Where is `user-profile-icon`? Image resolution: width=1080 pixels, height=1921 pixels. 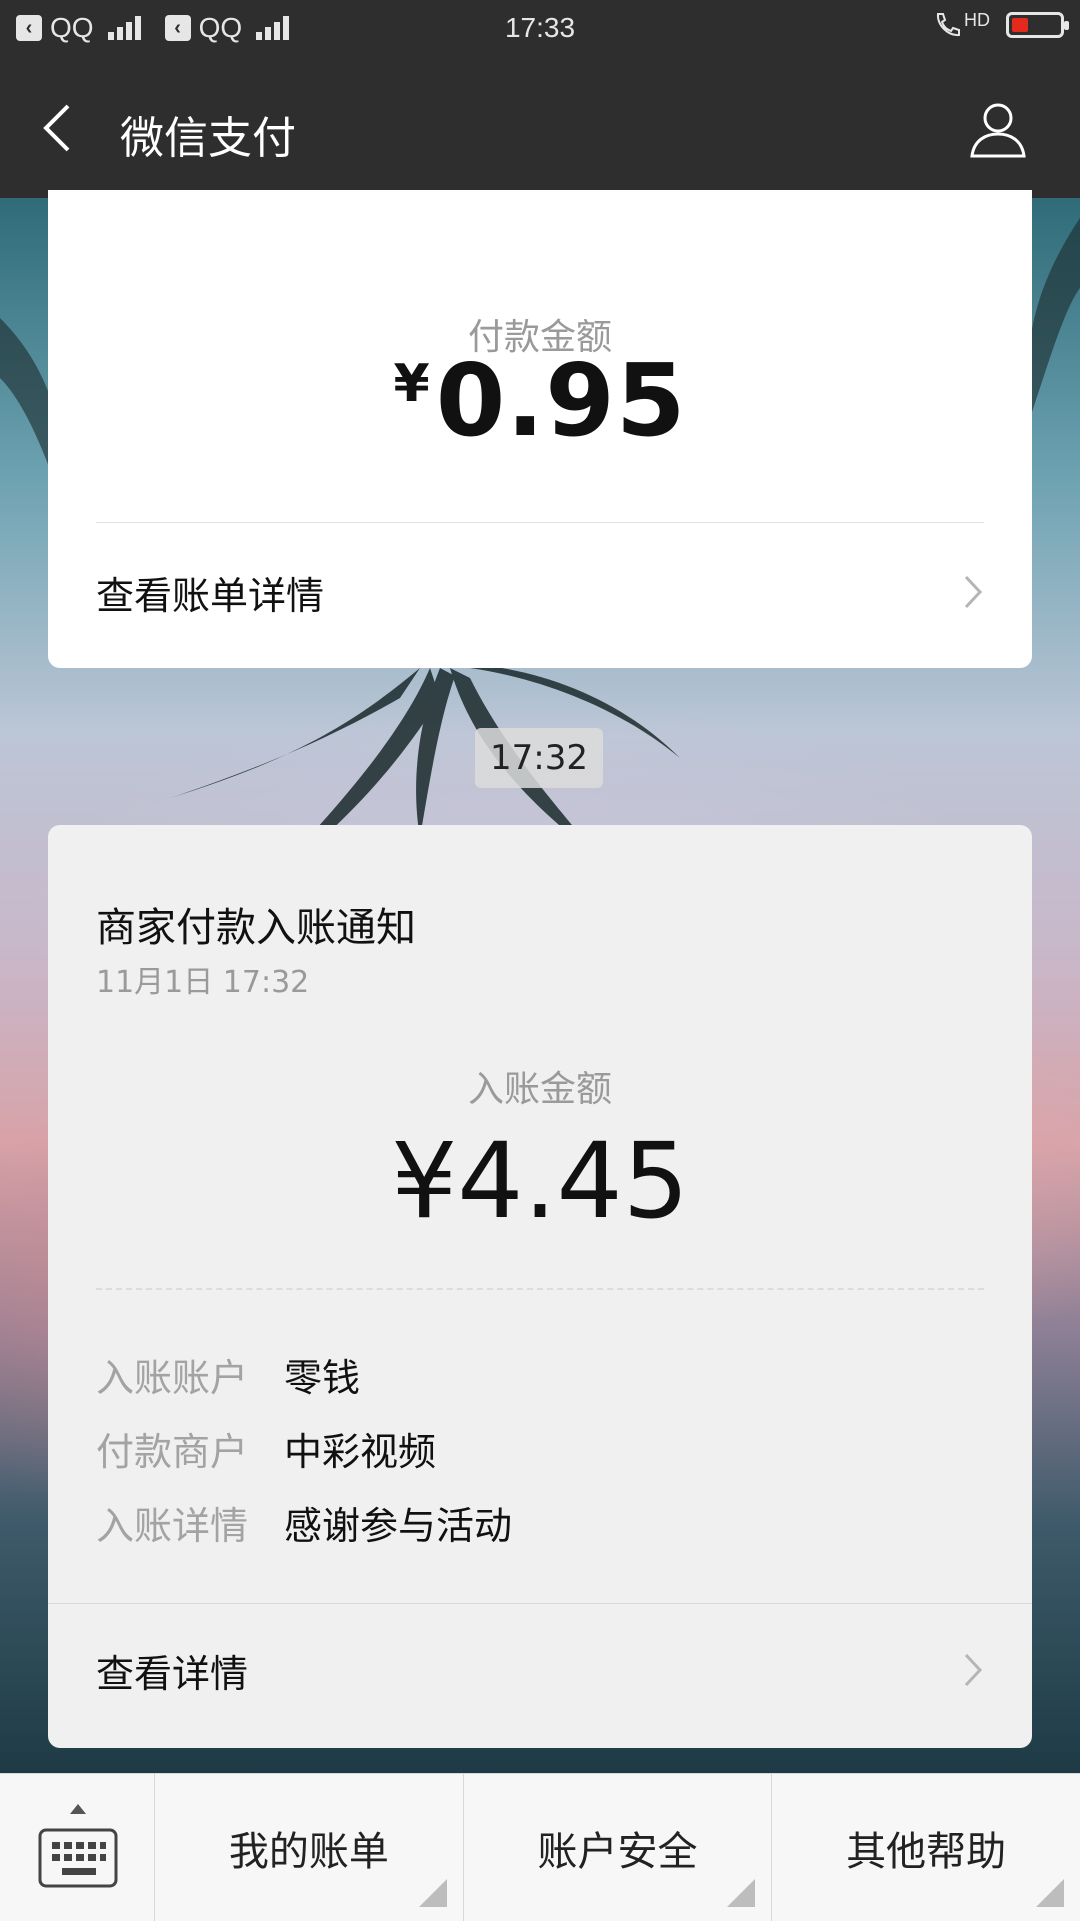
user-profile-icon is located at coordinates (998, 128).